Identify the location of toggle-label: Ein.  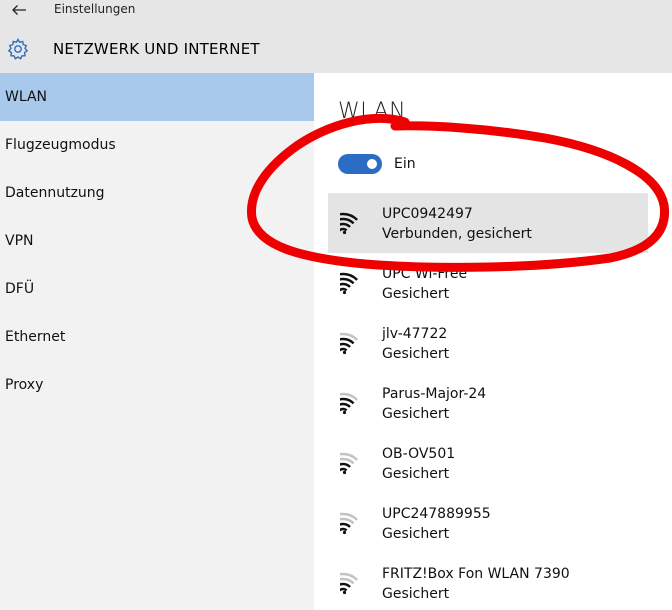
(405, 164).